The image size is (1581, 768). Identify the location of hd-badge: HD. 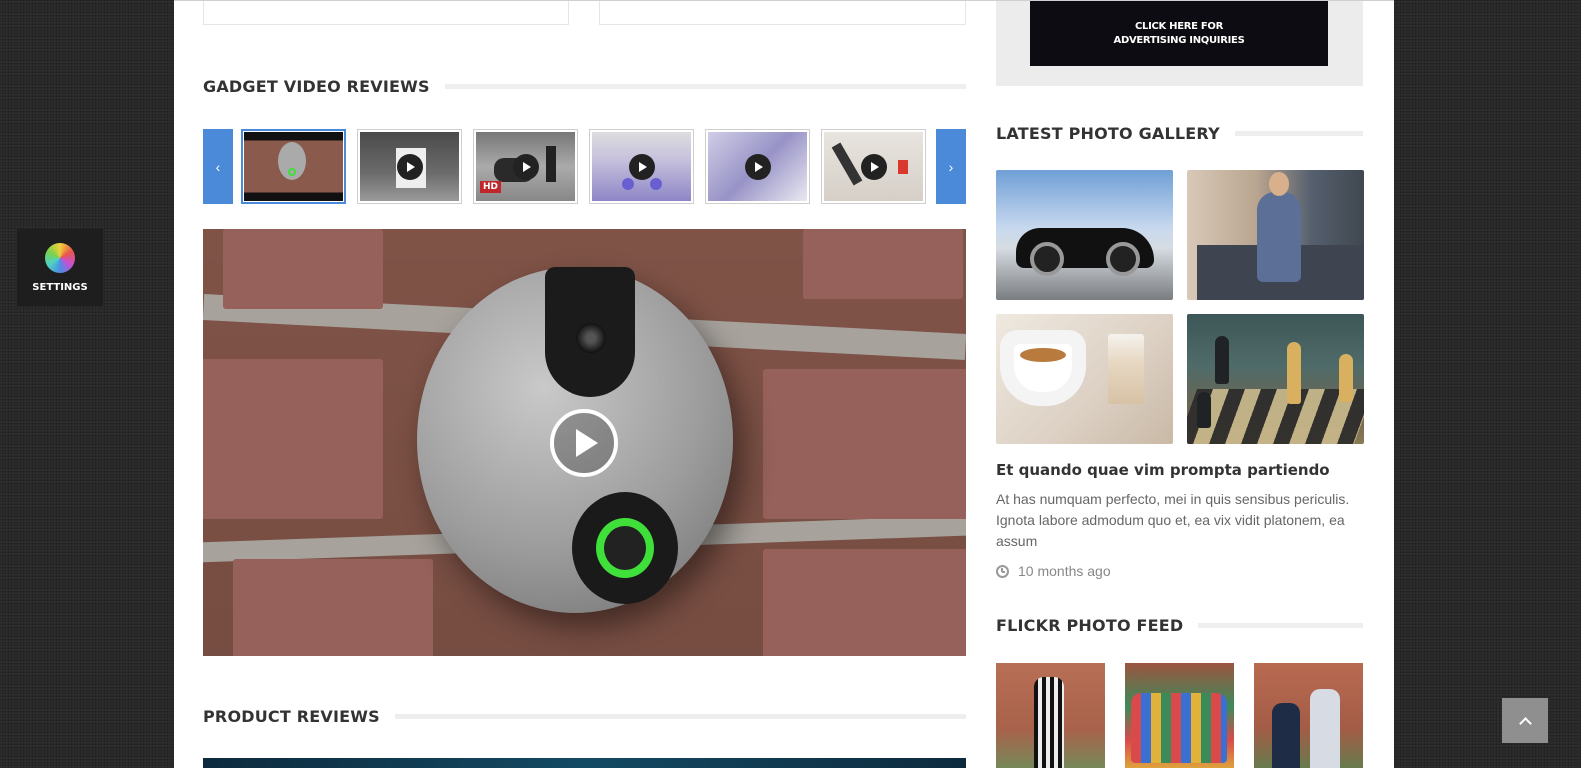
(491, 187).